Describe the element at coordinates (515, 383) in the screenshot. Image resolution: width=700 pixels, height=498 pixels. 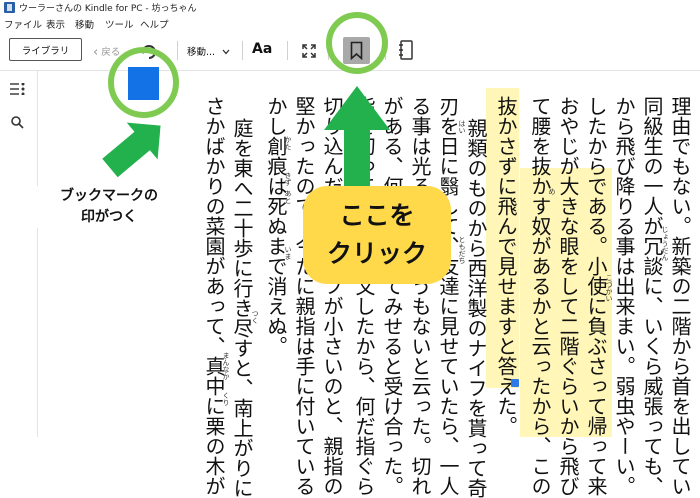
I see `note-marker-icon` at that location.